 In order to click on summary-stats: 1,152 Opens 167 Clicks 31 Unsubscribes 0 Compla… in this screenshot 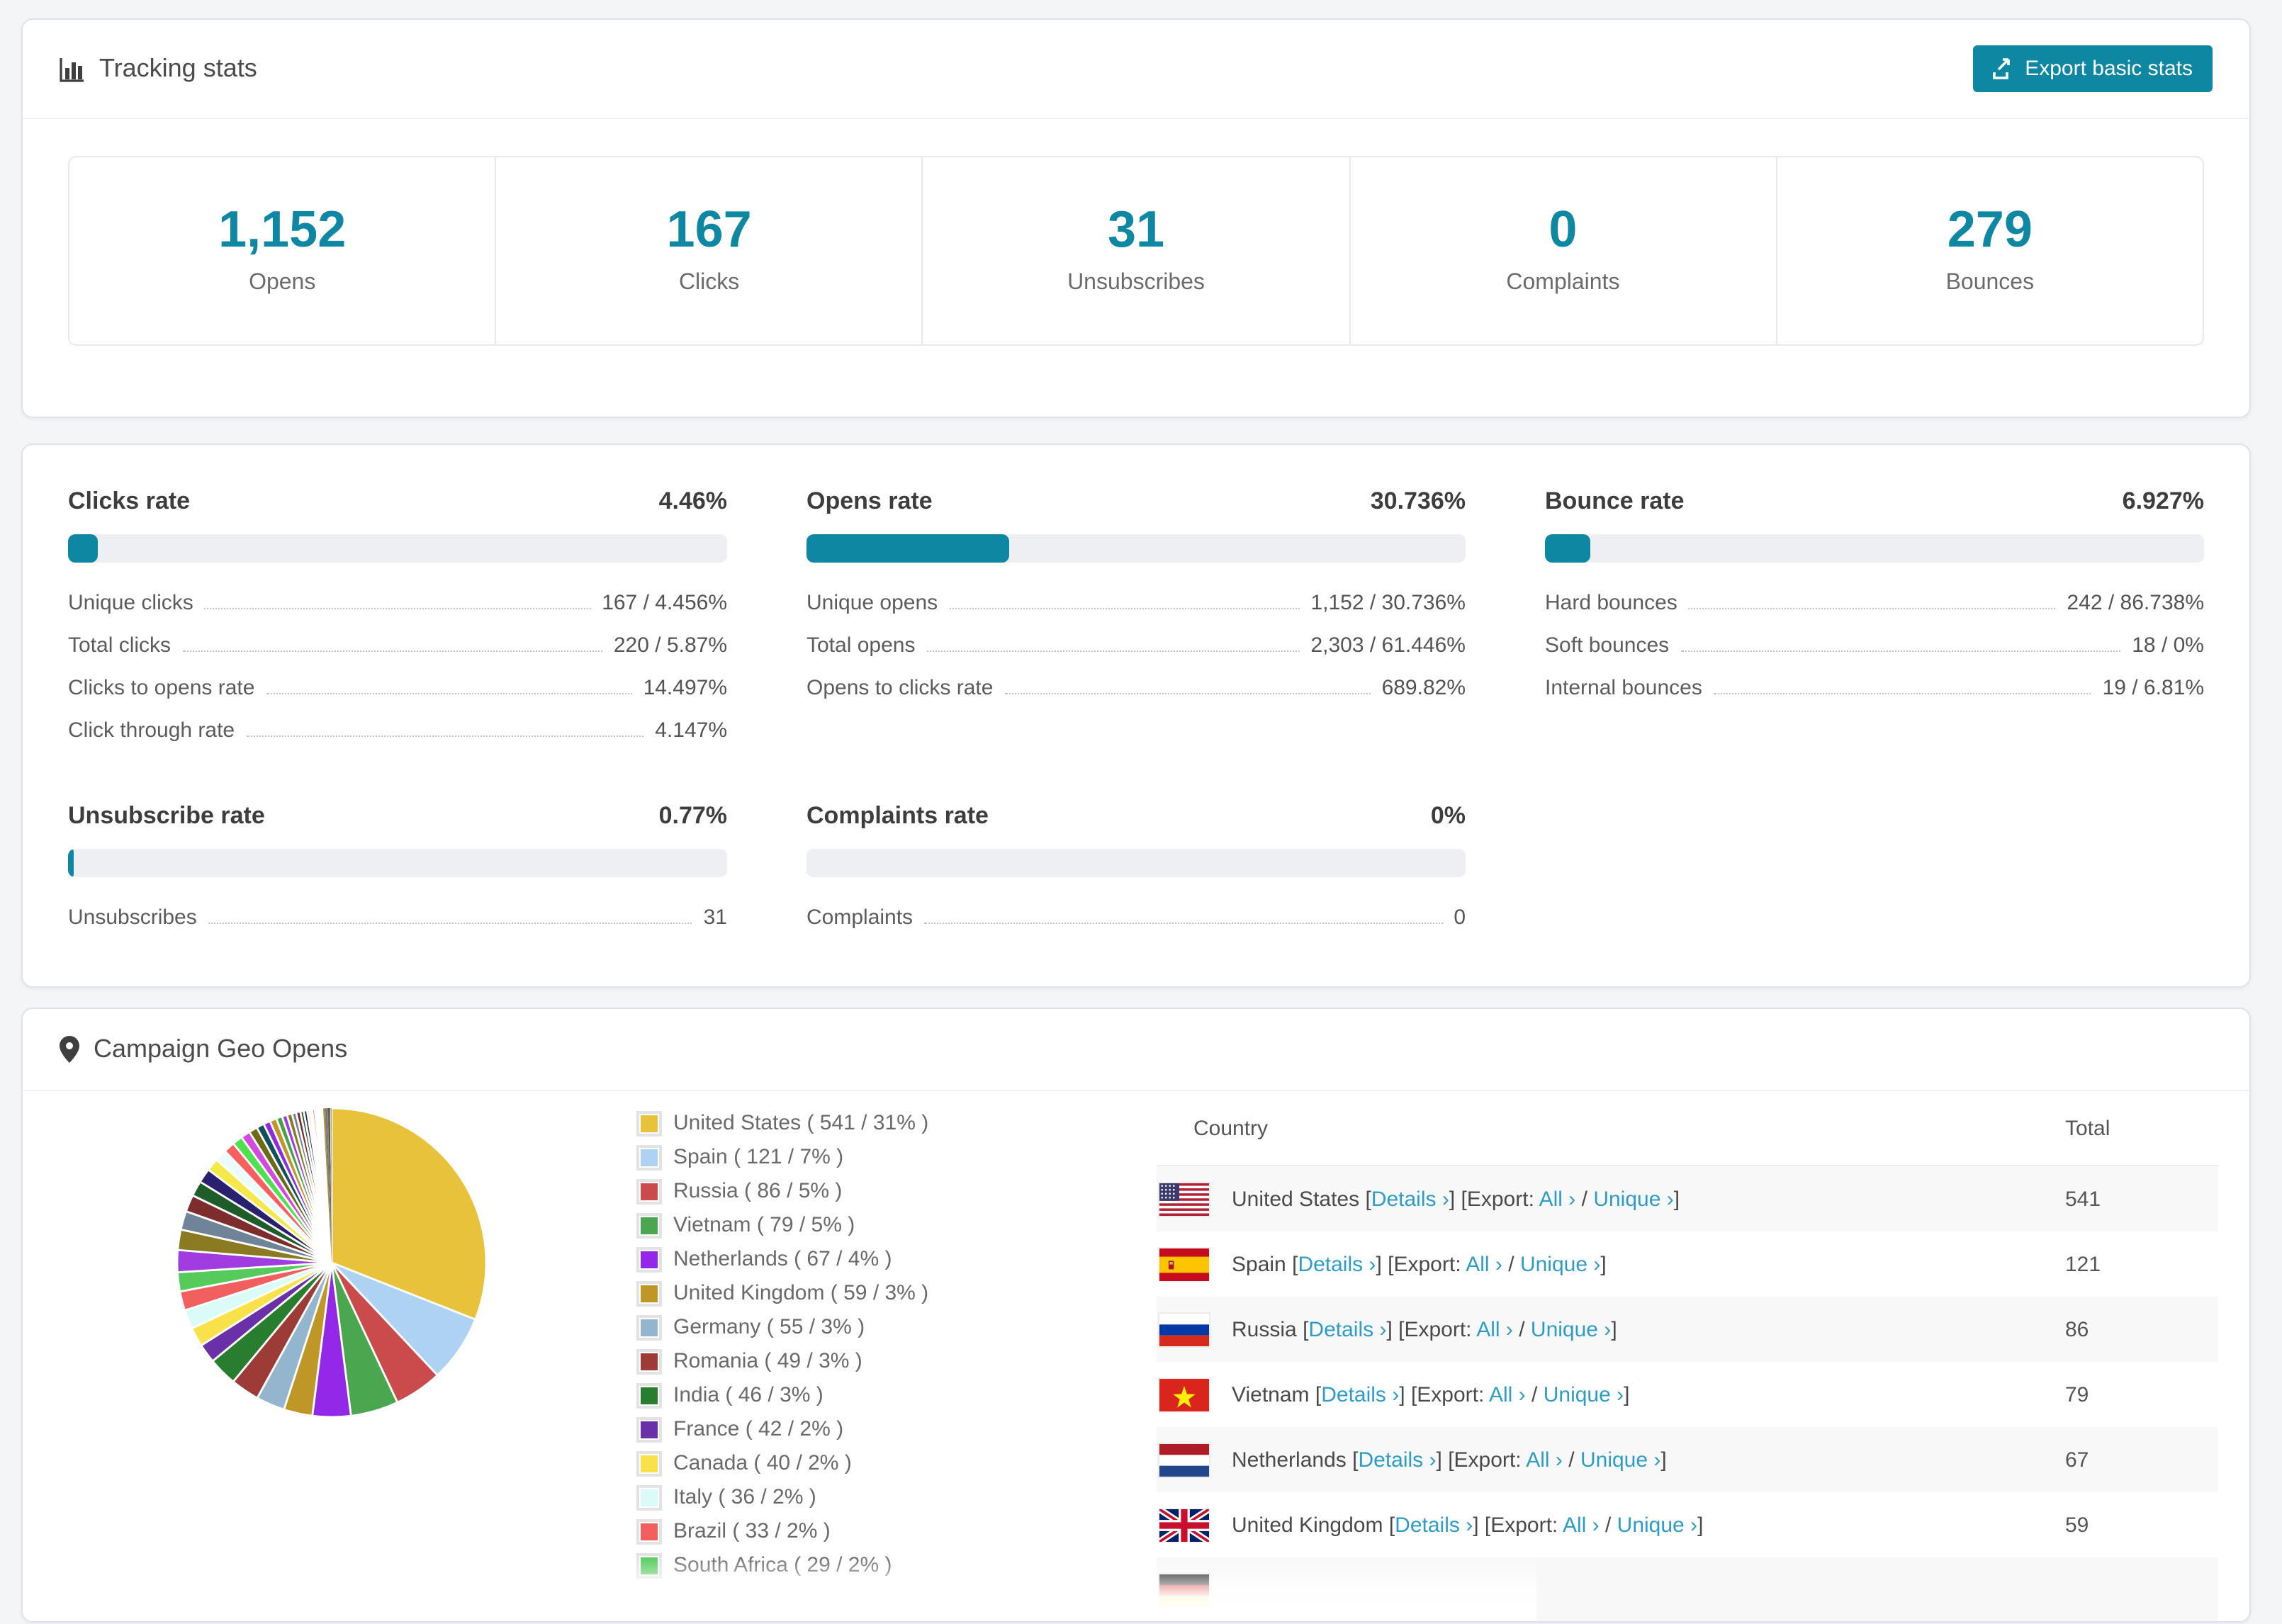, I will do `click(1136, 251)`.